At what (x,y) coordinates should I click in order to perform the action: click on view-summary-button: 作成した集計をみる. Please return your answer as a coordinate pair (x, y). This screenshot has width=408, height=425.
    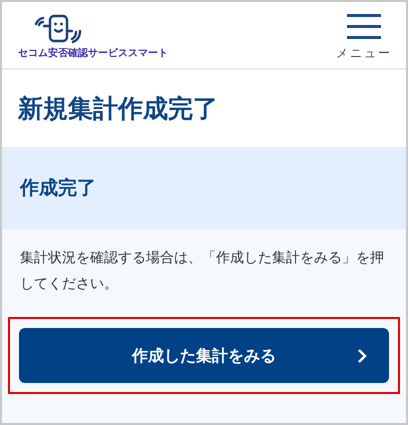
    Looking at the image, I should click on (204, 355).